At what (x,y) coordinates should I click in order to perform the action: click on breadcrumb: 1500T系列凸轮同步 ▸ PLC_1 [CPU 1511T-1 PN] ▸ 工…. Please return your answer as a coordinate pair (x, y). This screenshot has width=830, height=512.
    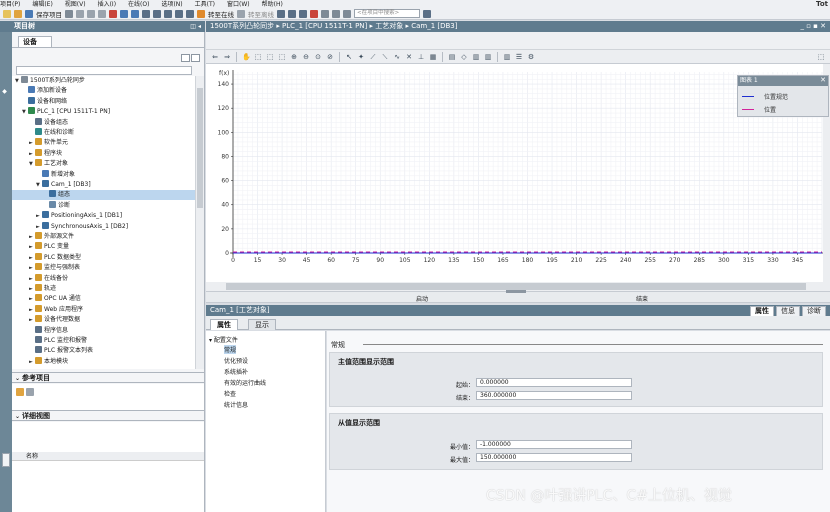
    Looking at the image, I should click on (333, 26).